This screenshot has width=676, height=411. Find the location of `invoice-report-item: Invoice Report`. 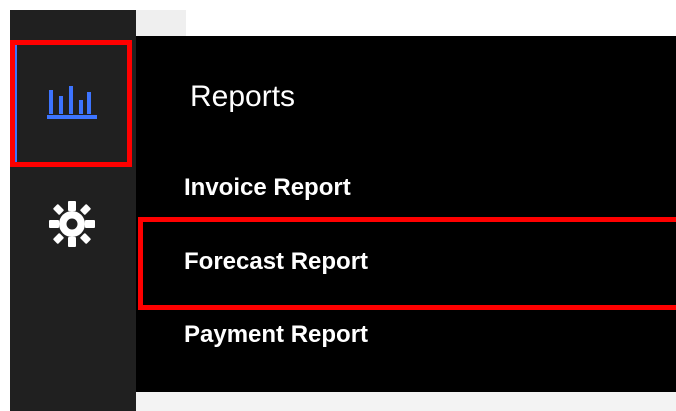

invoice-report-item: Invoice Report is located at coordinates (267, 188).